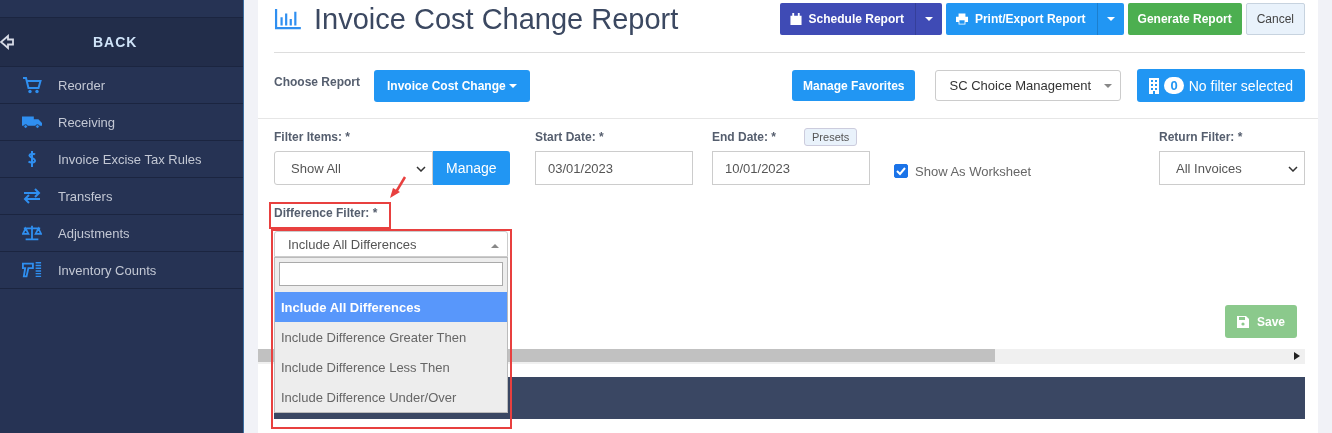  What do you see at coordinates (121, 159) in the screenshot?
I see `sidebar-item: Invoice Excise Tax Rules` at bounding box center [121, 159].